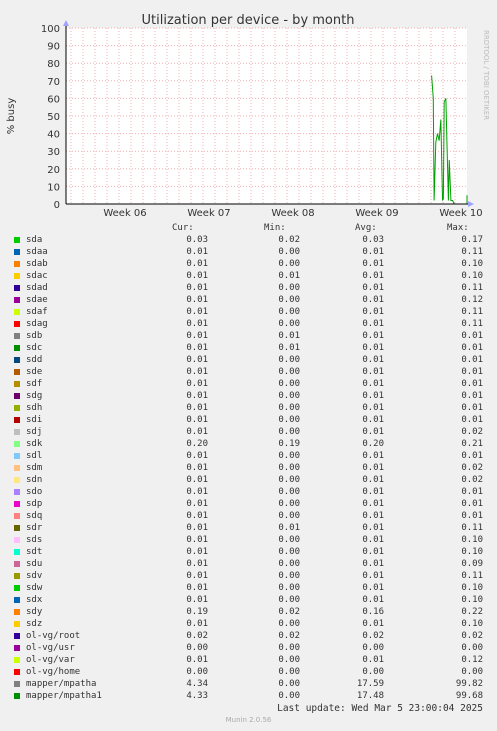 This screenshot has width=497, height=731. Describe the element at coordinates (248, 553) in the screenshot. I see `legend-row: sdt 0.01 0.00 0.01 0.10` at that location.